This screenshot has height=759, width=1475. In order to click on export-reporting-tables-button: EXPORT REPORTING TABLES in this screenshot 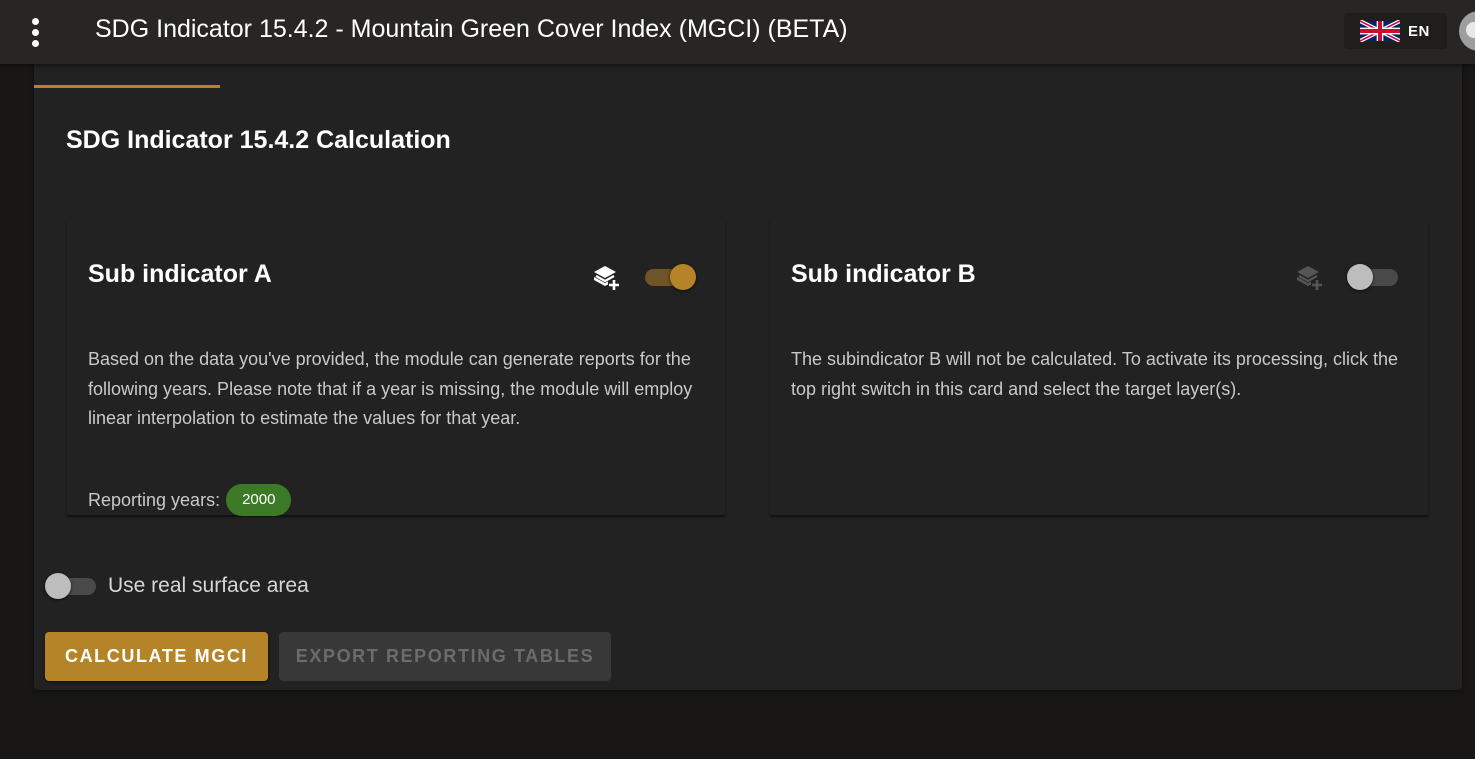, I will do `click(445, 656)`.